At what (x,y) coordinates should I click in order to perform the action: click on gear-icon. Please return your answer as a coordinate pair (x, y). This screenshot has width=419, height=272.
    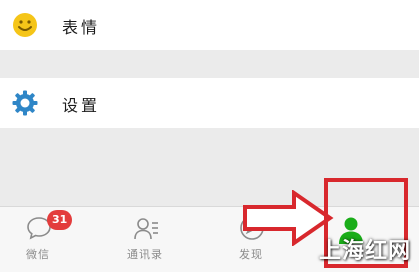
    Looking at the image, I should click on (25, 103).